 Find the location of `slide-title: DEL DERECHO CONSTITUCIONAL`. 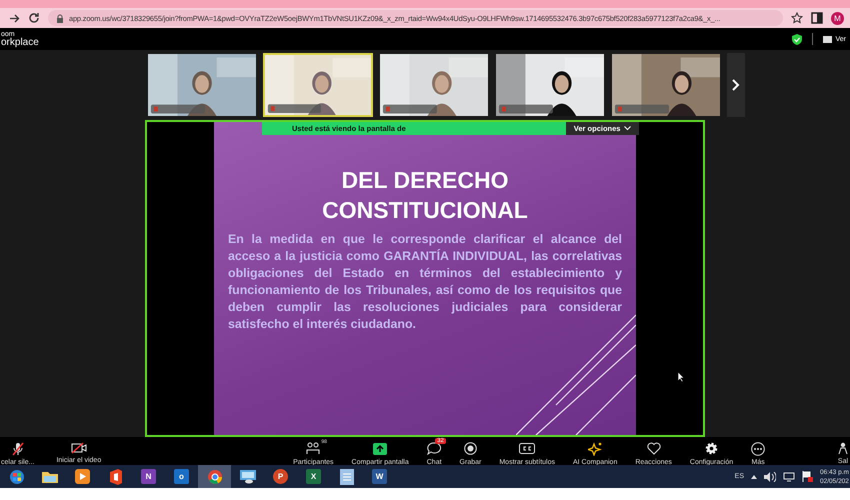

slide-title: DEL DERECHO CONSTITUCIONAL is located at coordinates (425, 195).